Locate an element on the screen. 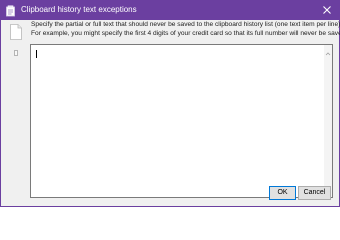 The width and height of the screenshot is (340, 240). cancel-button: Cancel is located at coordinates (314, 193).